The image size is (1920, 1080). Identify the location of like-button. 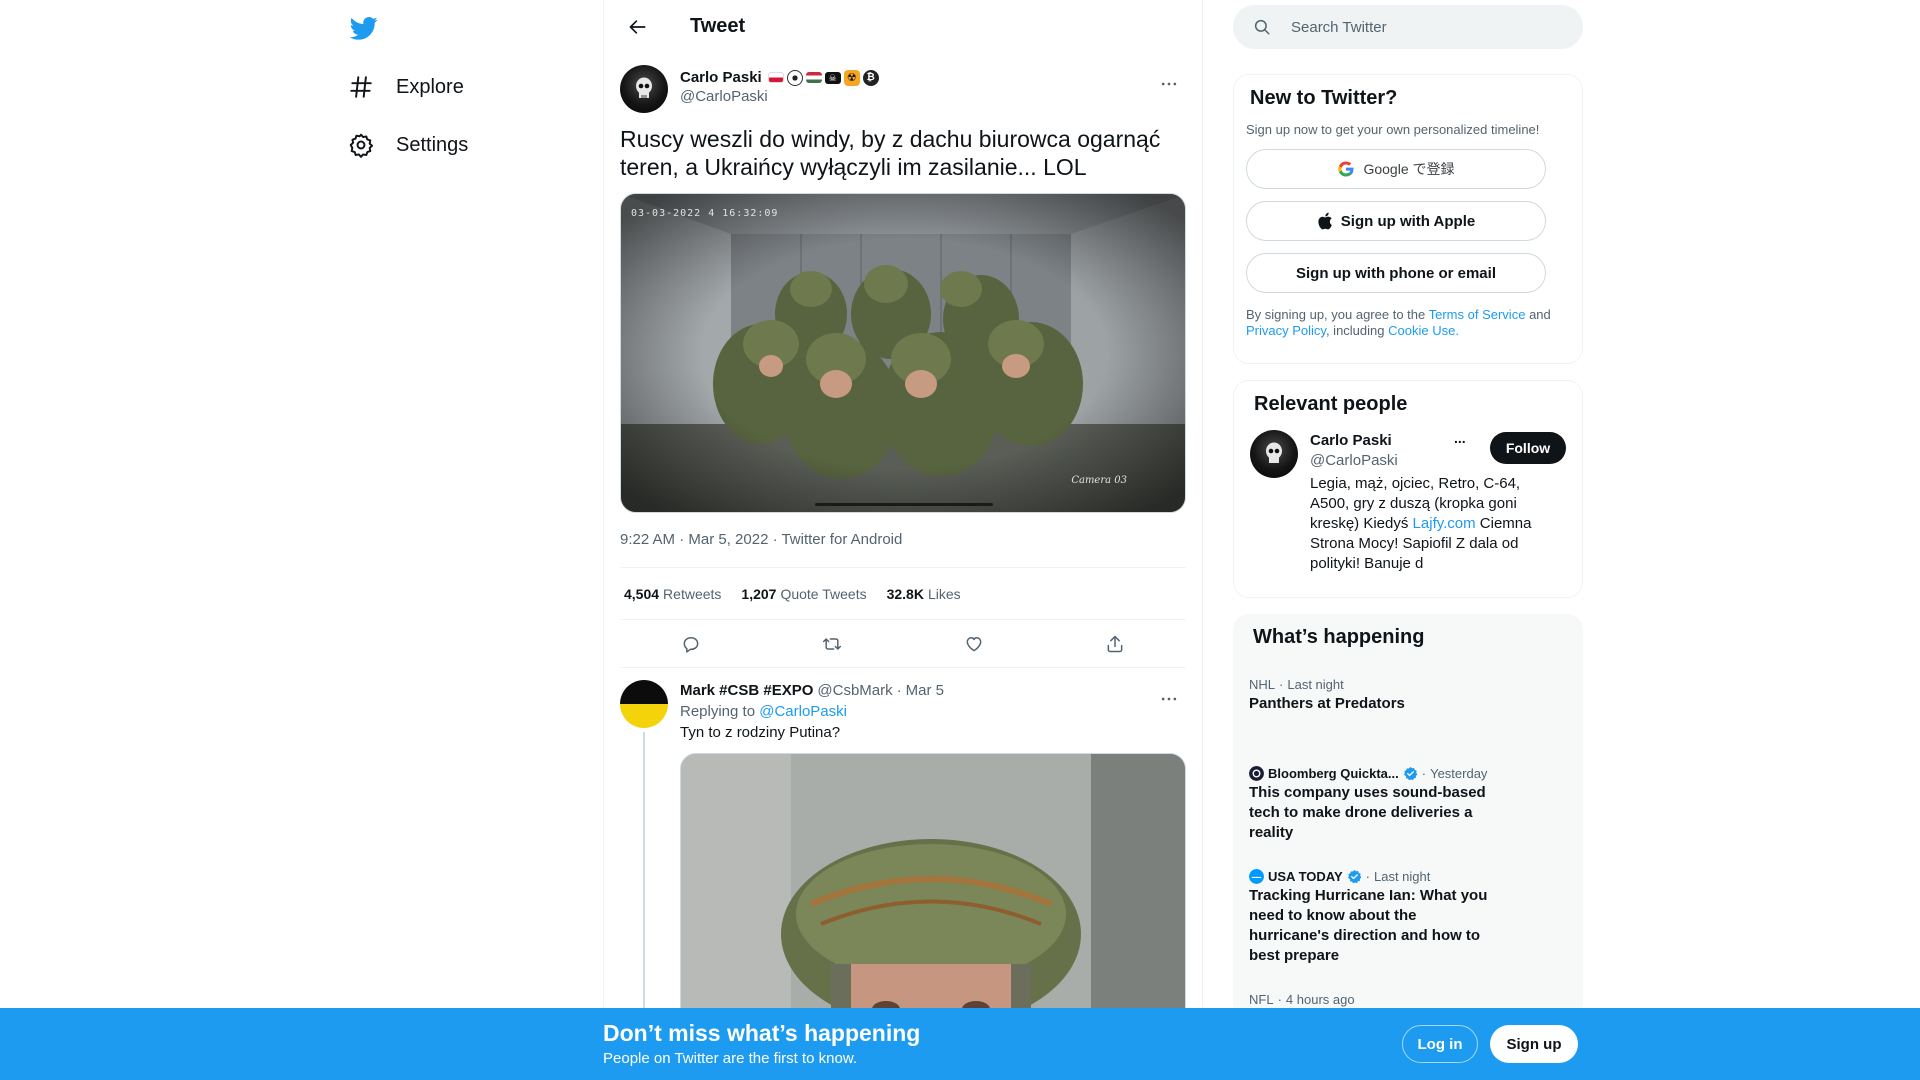
(974, 644).